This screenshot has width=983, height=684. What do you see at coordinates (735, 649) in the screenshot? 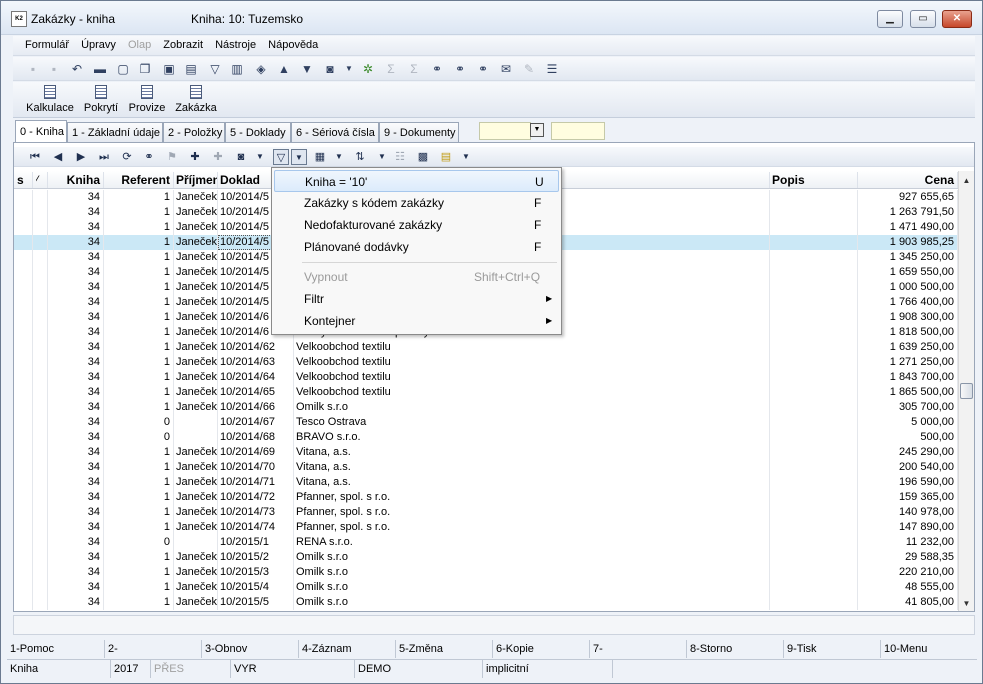
I see `fkey-8: 8-Storno` at bounding box center [735, 649].